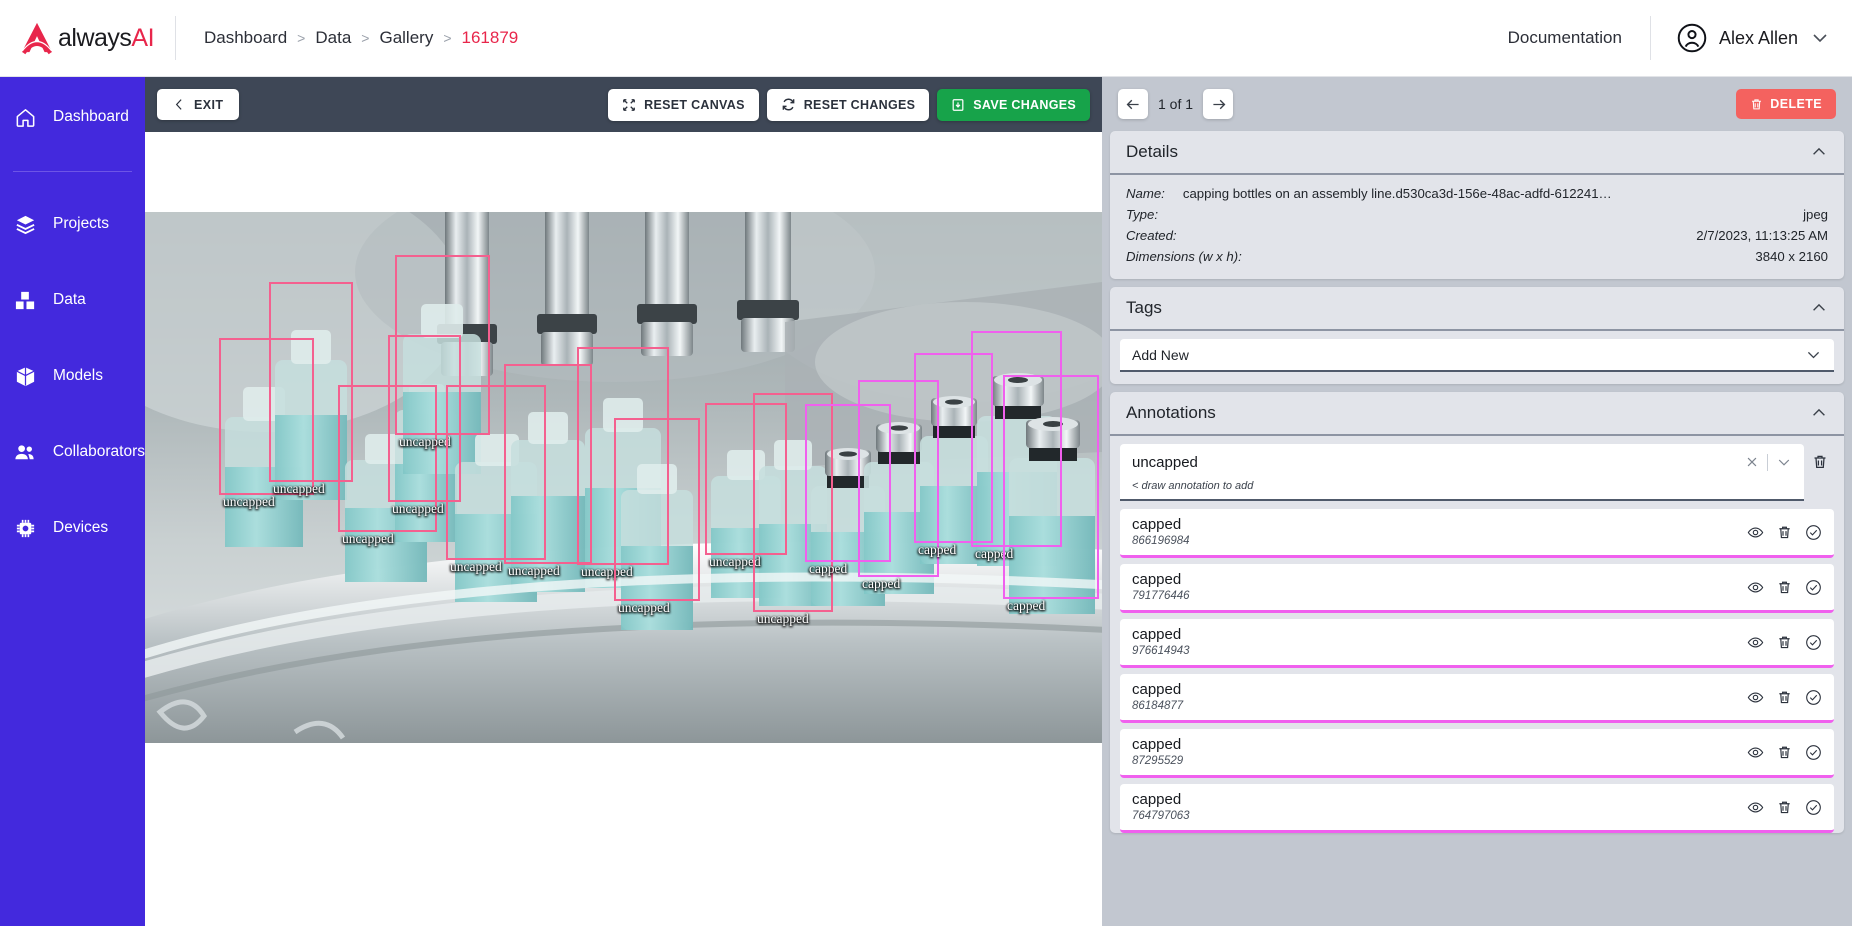  Describe the element at coordinates (1477, 153) in the screenshot. I see `details-card-header: Details` at that location.